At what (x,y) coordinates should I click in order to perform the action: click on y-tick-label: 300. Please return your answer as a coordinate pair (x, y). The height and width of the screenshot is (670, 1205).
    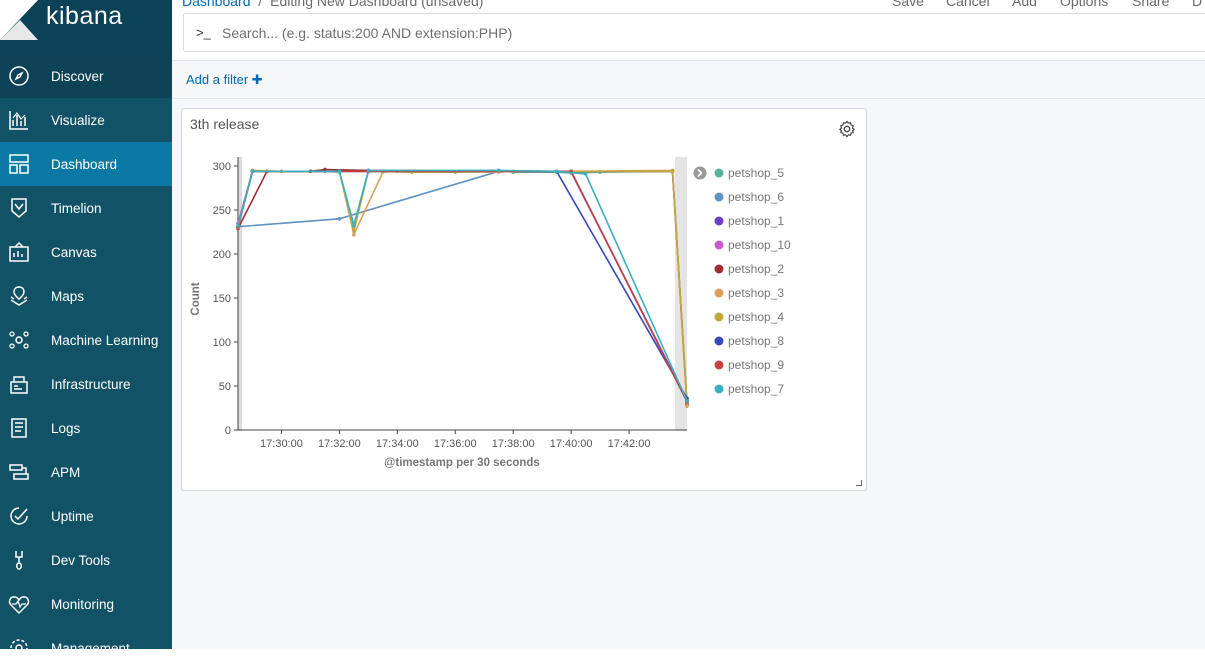
    Looking at the image, I should click on (222, 167).